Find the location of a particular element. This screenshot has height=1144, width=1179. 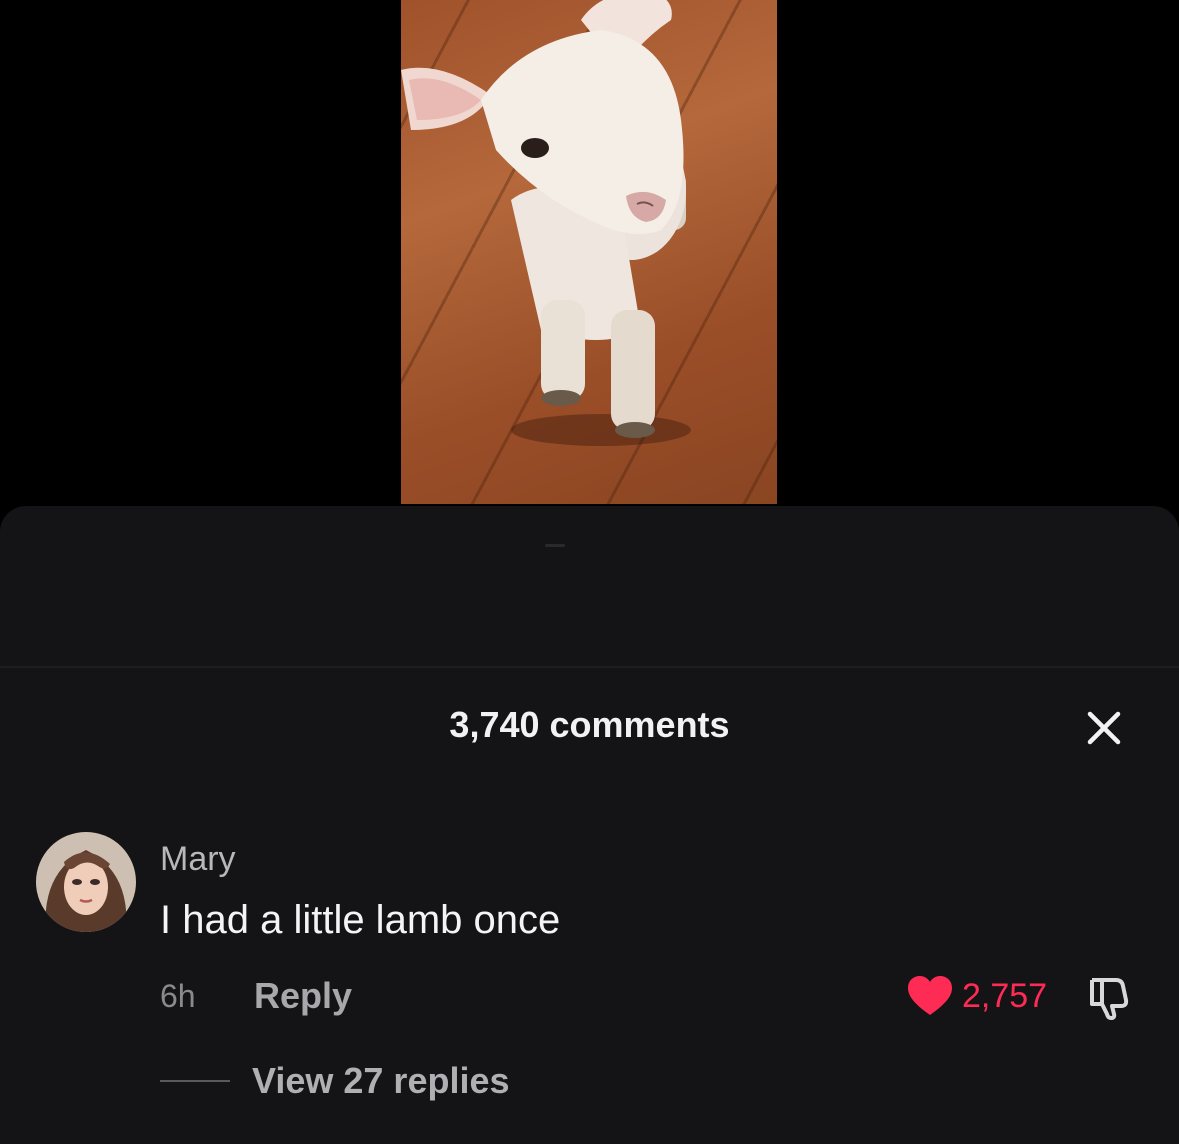

view-replies-button: View 27 replies is located at coordinates (381, 1081).